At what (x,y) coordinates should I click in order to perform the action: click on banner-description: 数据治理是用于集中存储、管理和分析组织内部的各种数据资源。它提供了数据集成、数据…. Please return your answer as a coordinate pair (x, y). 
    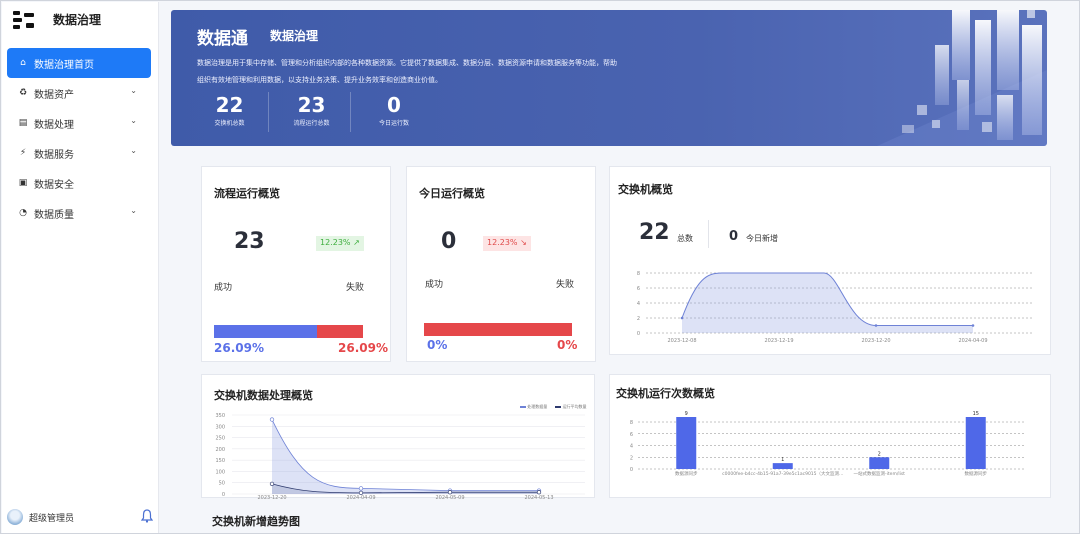
    Looking at the image, I should click on (432, 72).